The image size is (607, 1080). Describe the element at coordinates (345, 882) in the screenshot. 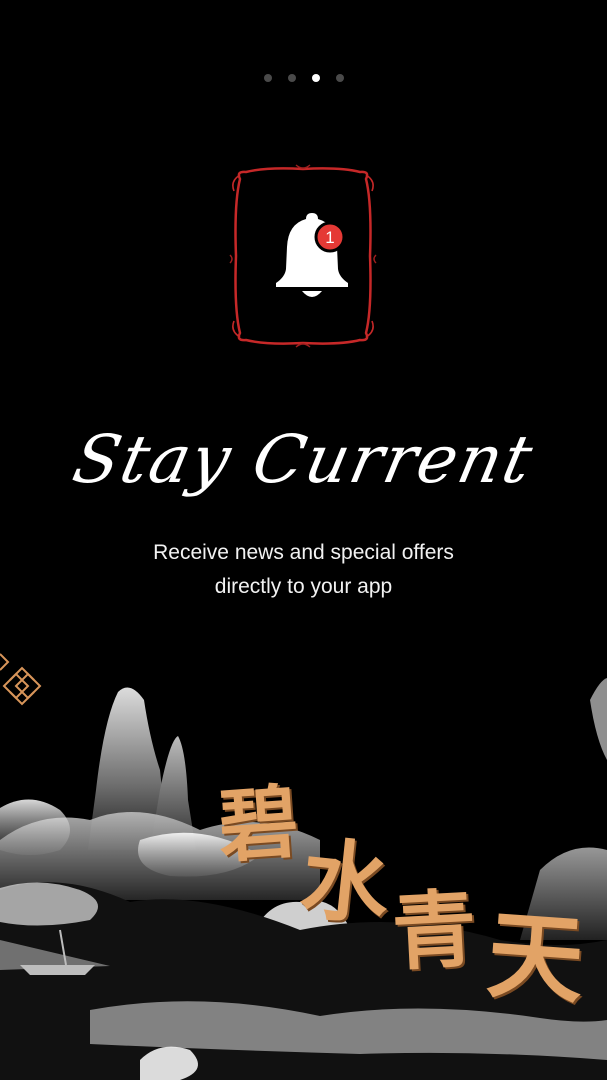

I see `calligraphy-char-2: 水` at that location.